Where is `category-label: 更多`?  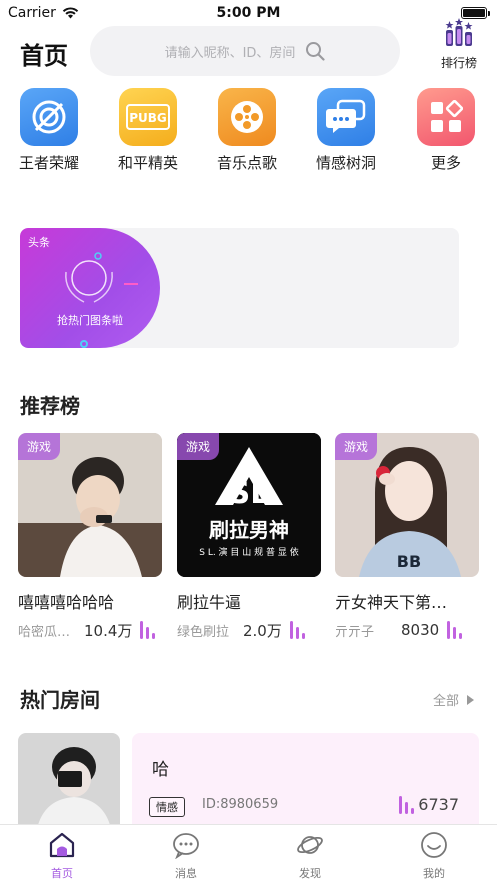
category-label: 更多 is located at coordinates (445, 163).